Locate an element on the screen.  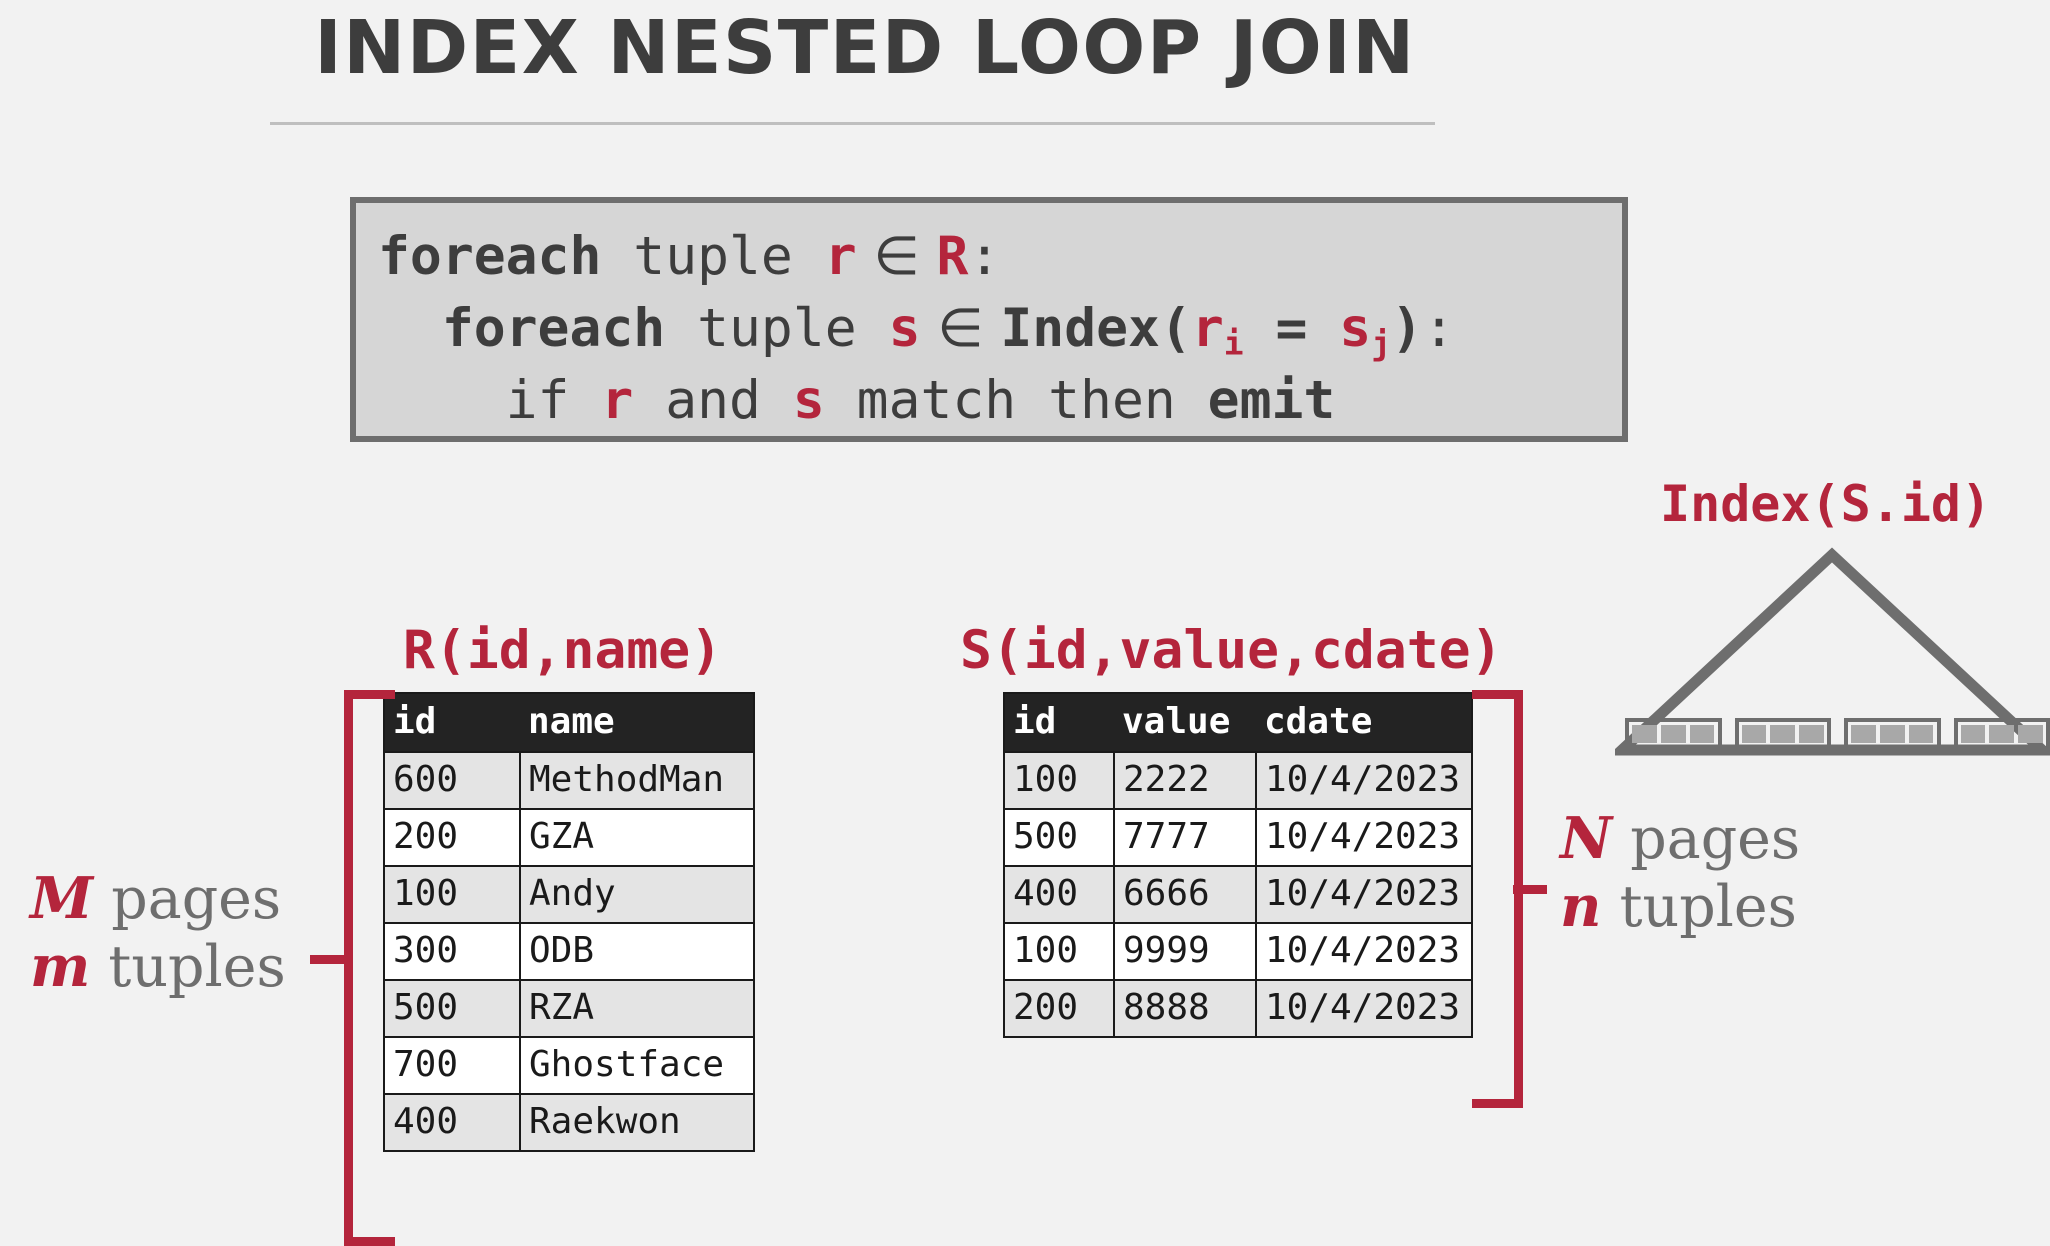
annotation-r-pages: M pages is located at coordinates (158, 899).